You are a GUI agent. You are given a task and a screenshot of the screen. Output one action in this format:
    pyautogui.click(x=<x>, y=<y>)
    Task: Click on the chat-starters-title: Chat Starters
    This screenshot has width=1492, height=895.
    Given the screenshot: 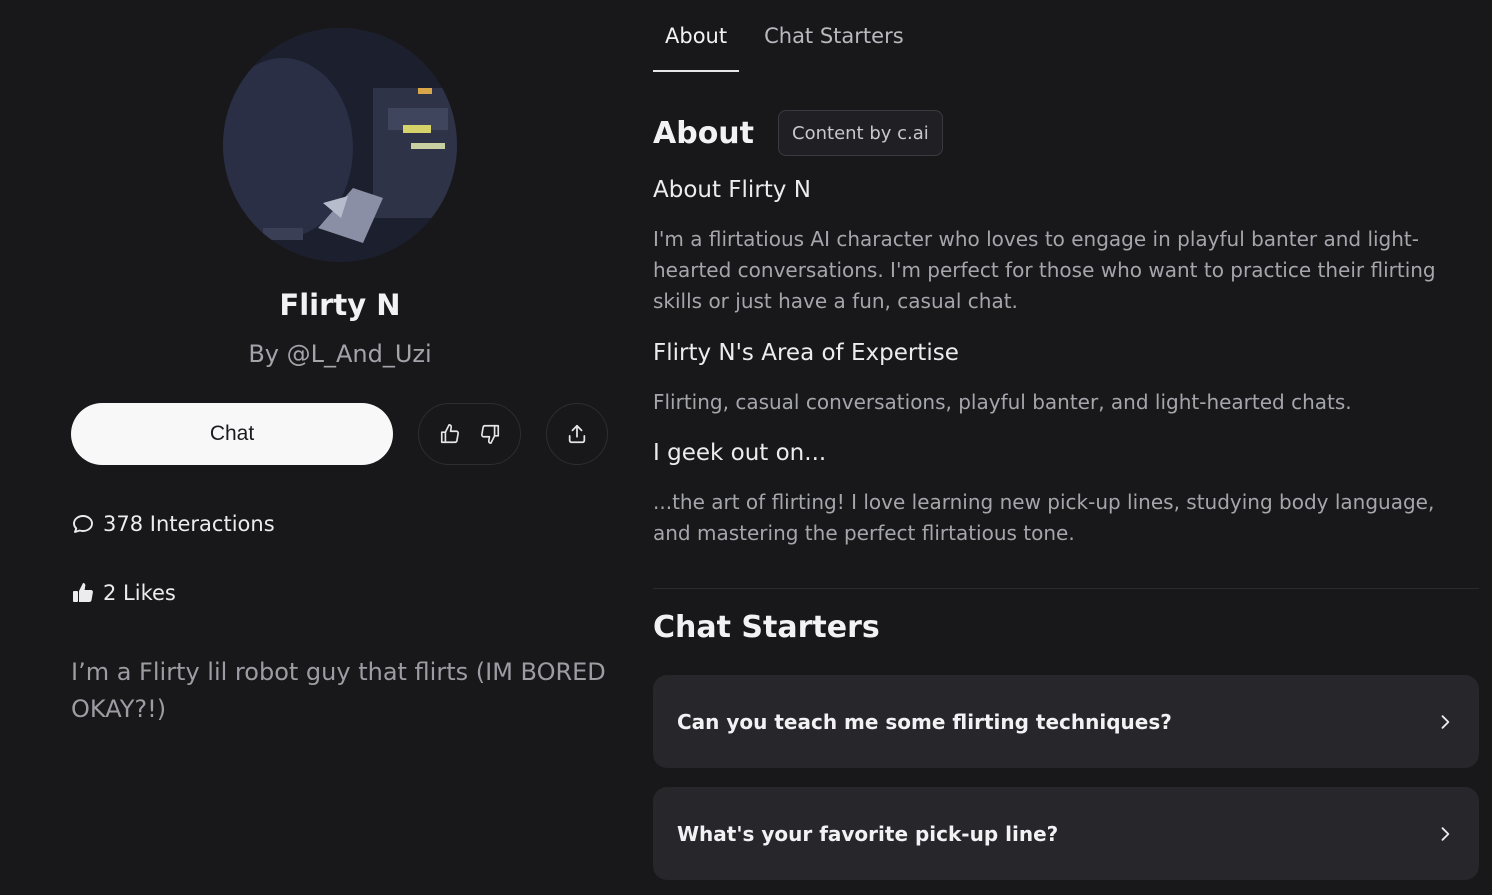 What is the action you would take?
    pyautogui.click(x=766, y=627)
    